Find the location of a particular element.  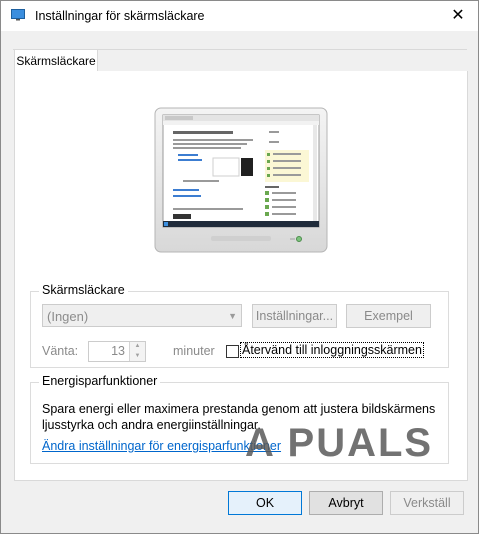

screensaver-preview-monitor is located at coordinates (241, 180).